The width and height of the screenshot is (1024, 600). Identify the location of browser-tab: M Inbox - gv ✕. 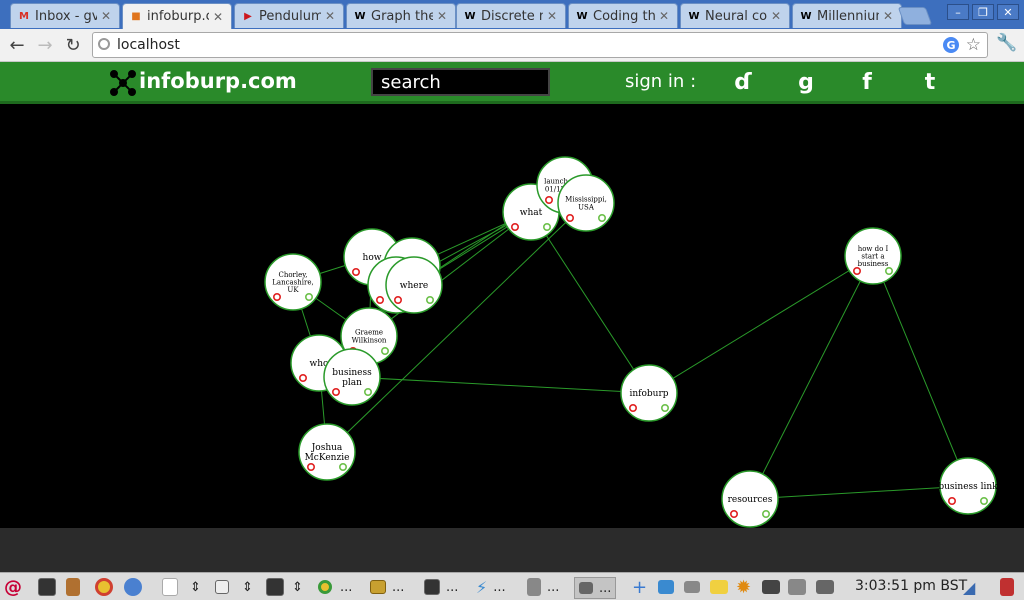
(65, 15).